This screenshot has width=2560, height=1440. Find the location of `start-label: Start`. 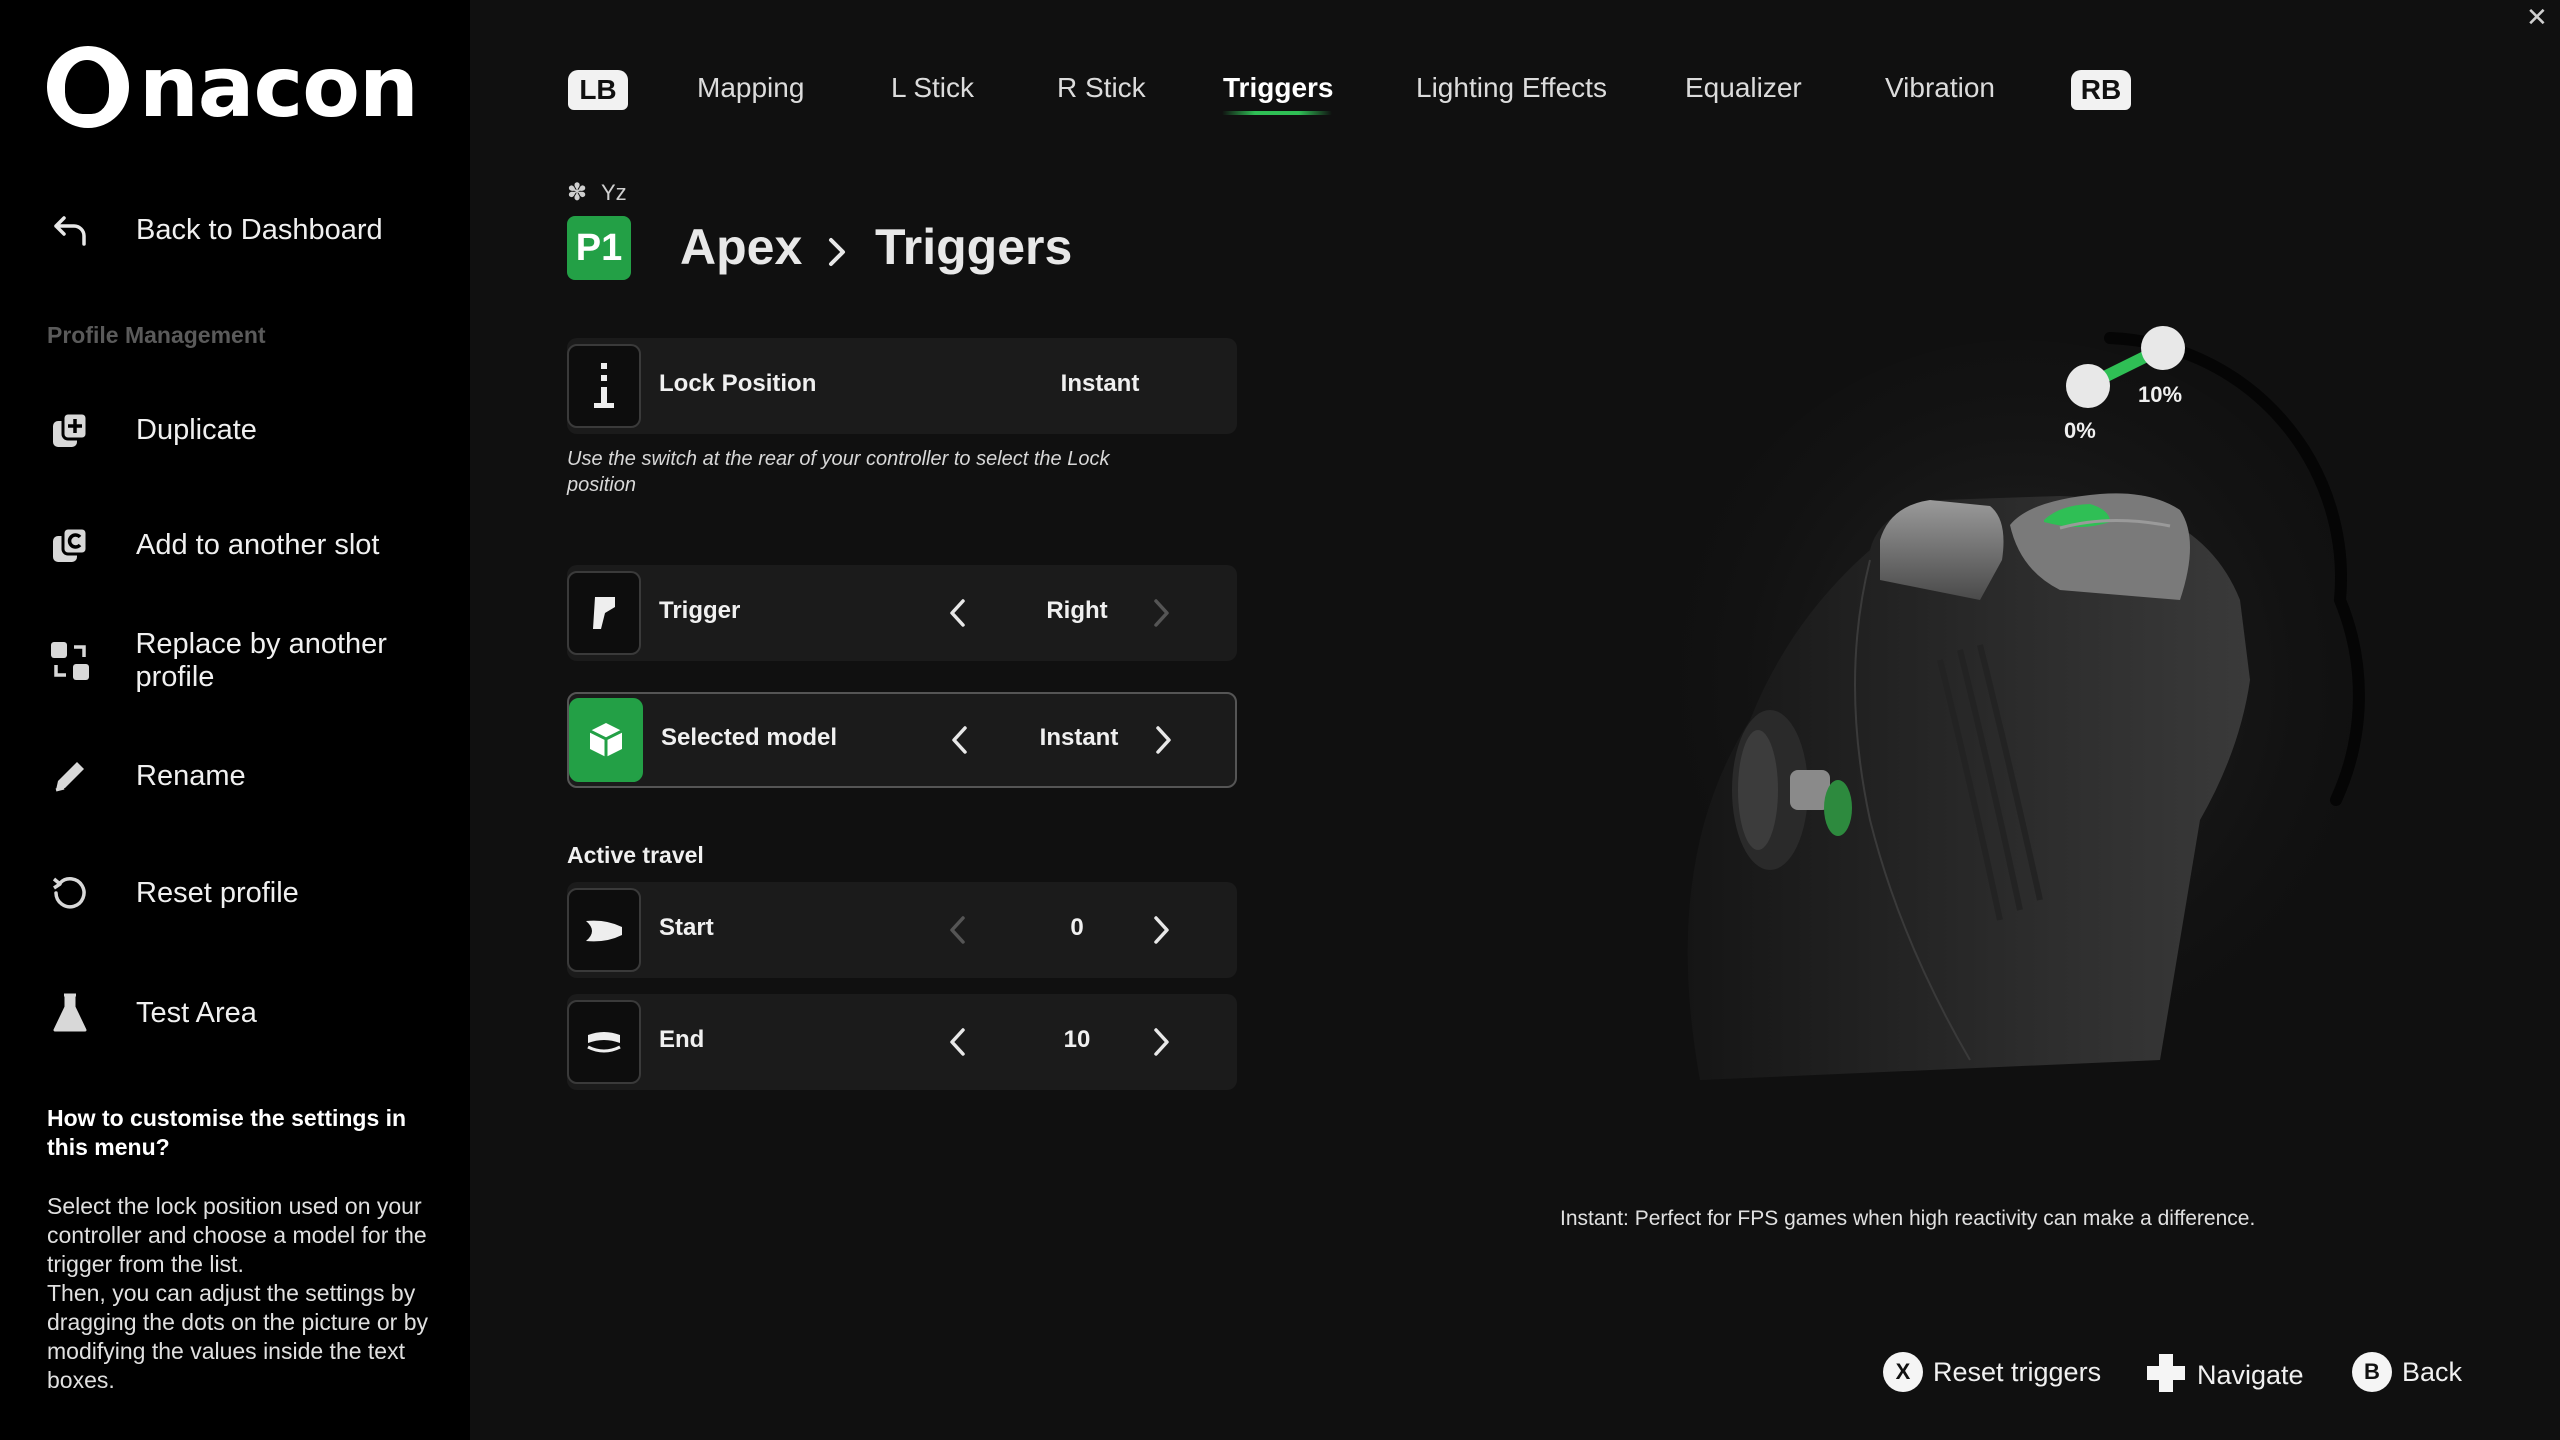

start-label: Start is located at coordinates (686, 927).